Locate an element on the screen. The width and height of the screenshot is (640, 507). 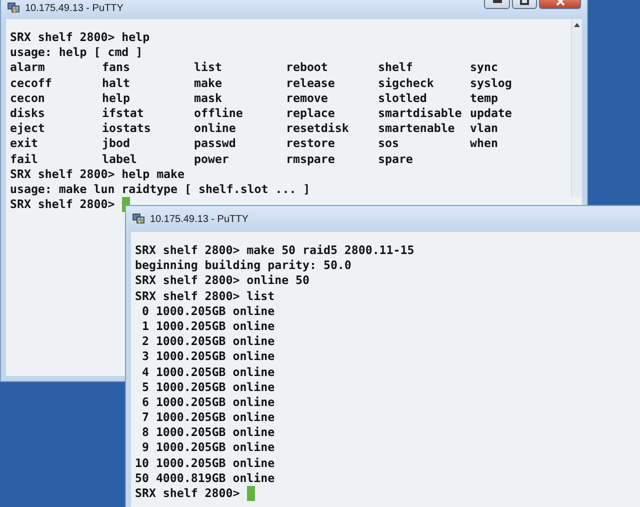
terminal-line: 0 1000.205GB online is located at coordinates (207, 311).